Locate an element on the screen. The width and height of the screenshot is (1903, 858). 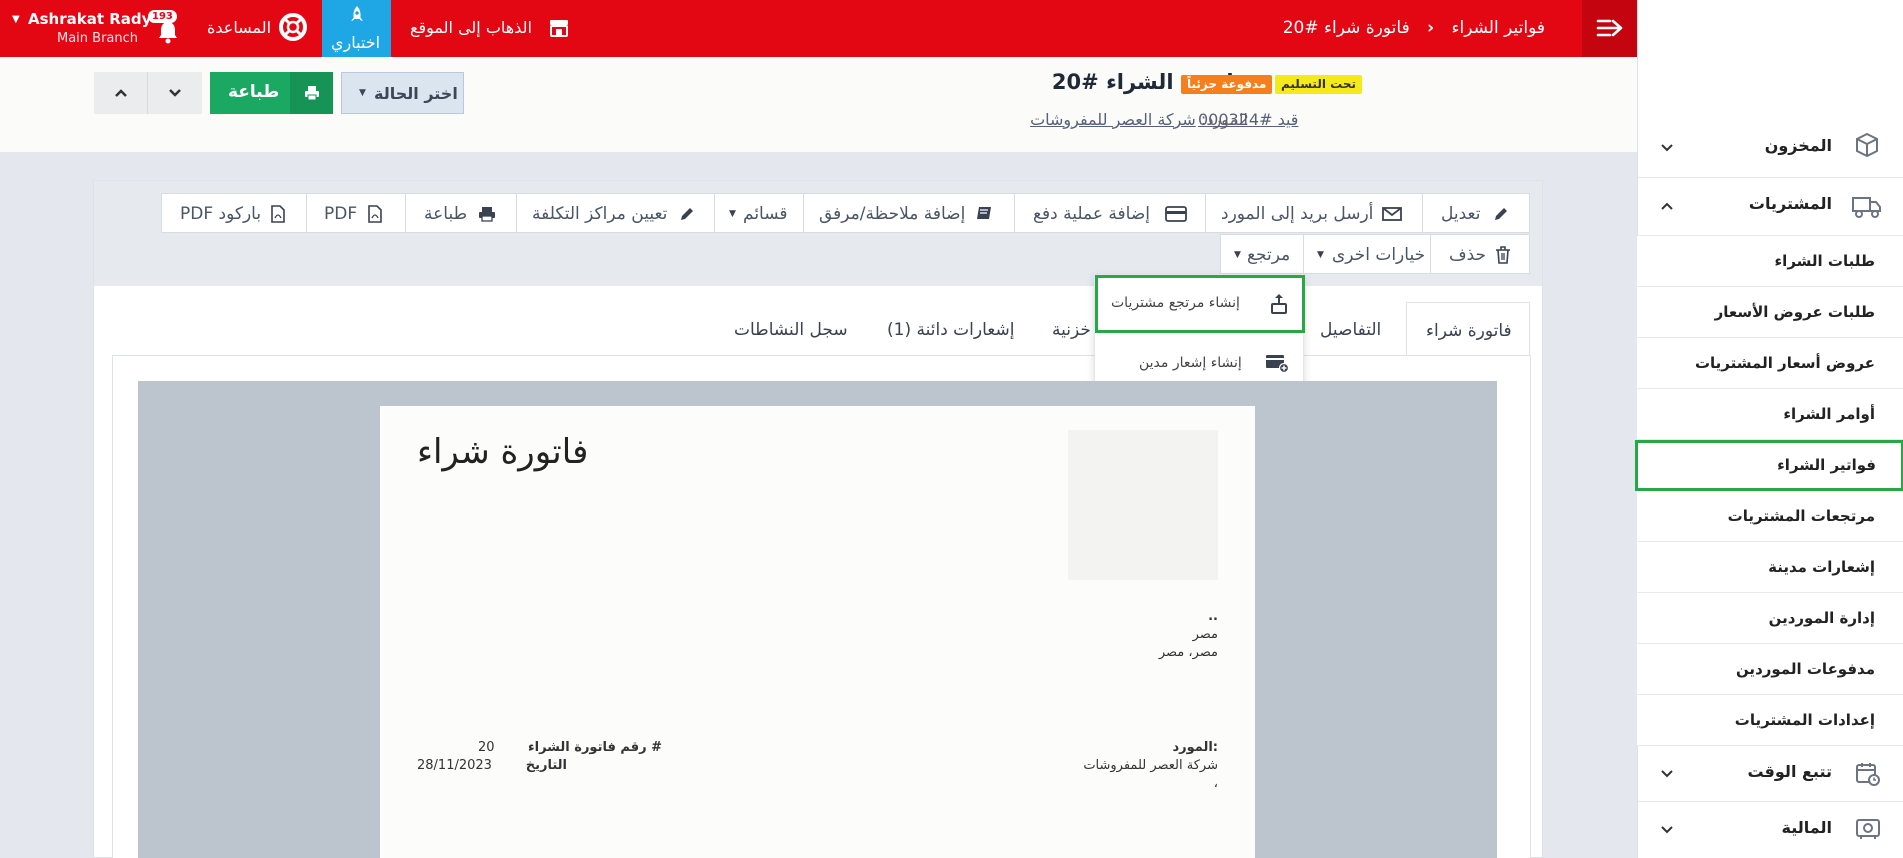
print-button: طباعة is located at coordinates (271, 93).